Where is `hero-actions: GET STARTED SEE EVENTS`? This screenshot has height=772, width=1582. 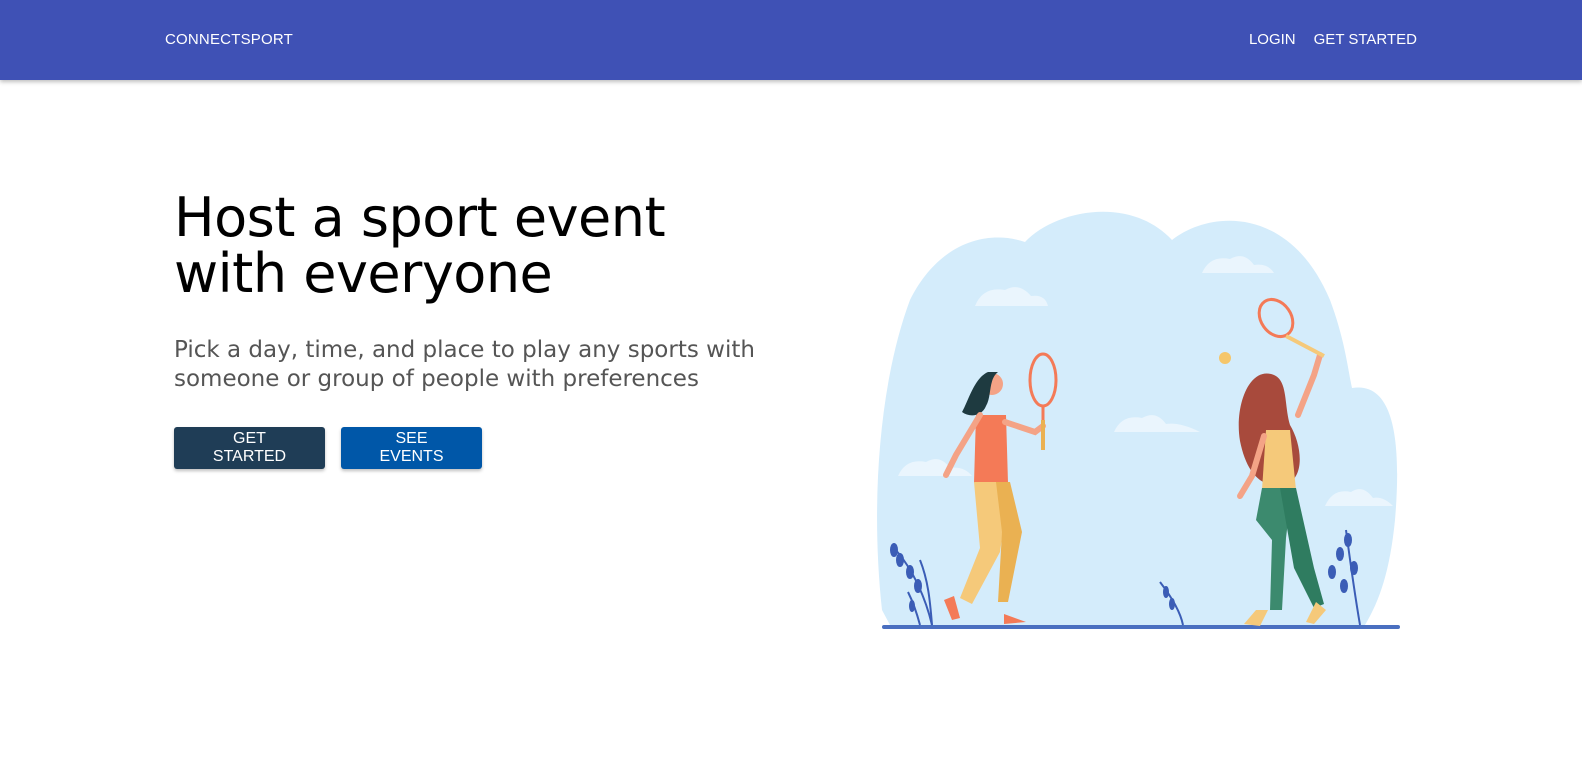 hero-actions: GET STARTED SEE EVENTS is located at coordinates (494, 448).